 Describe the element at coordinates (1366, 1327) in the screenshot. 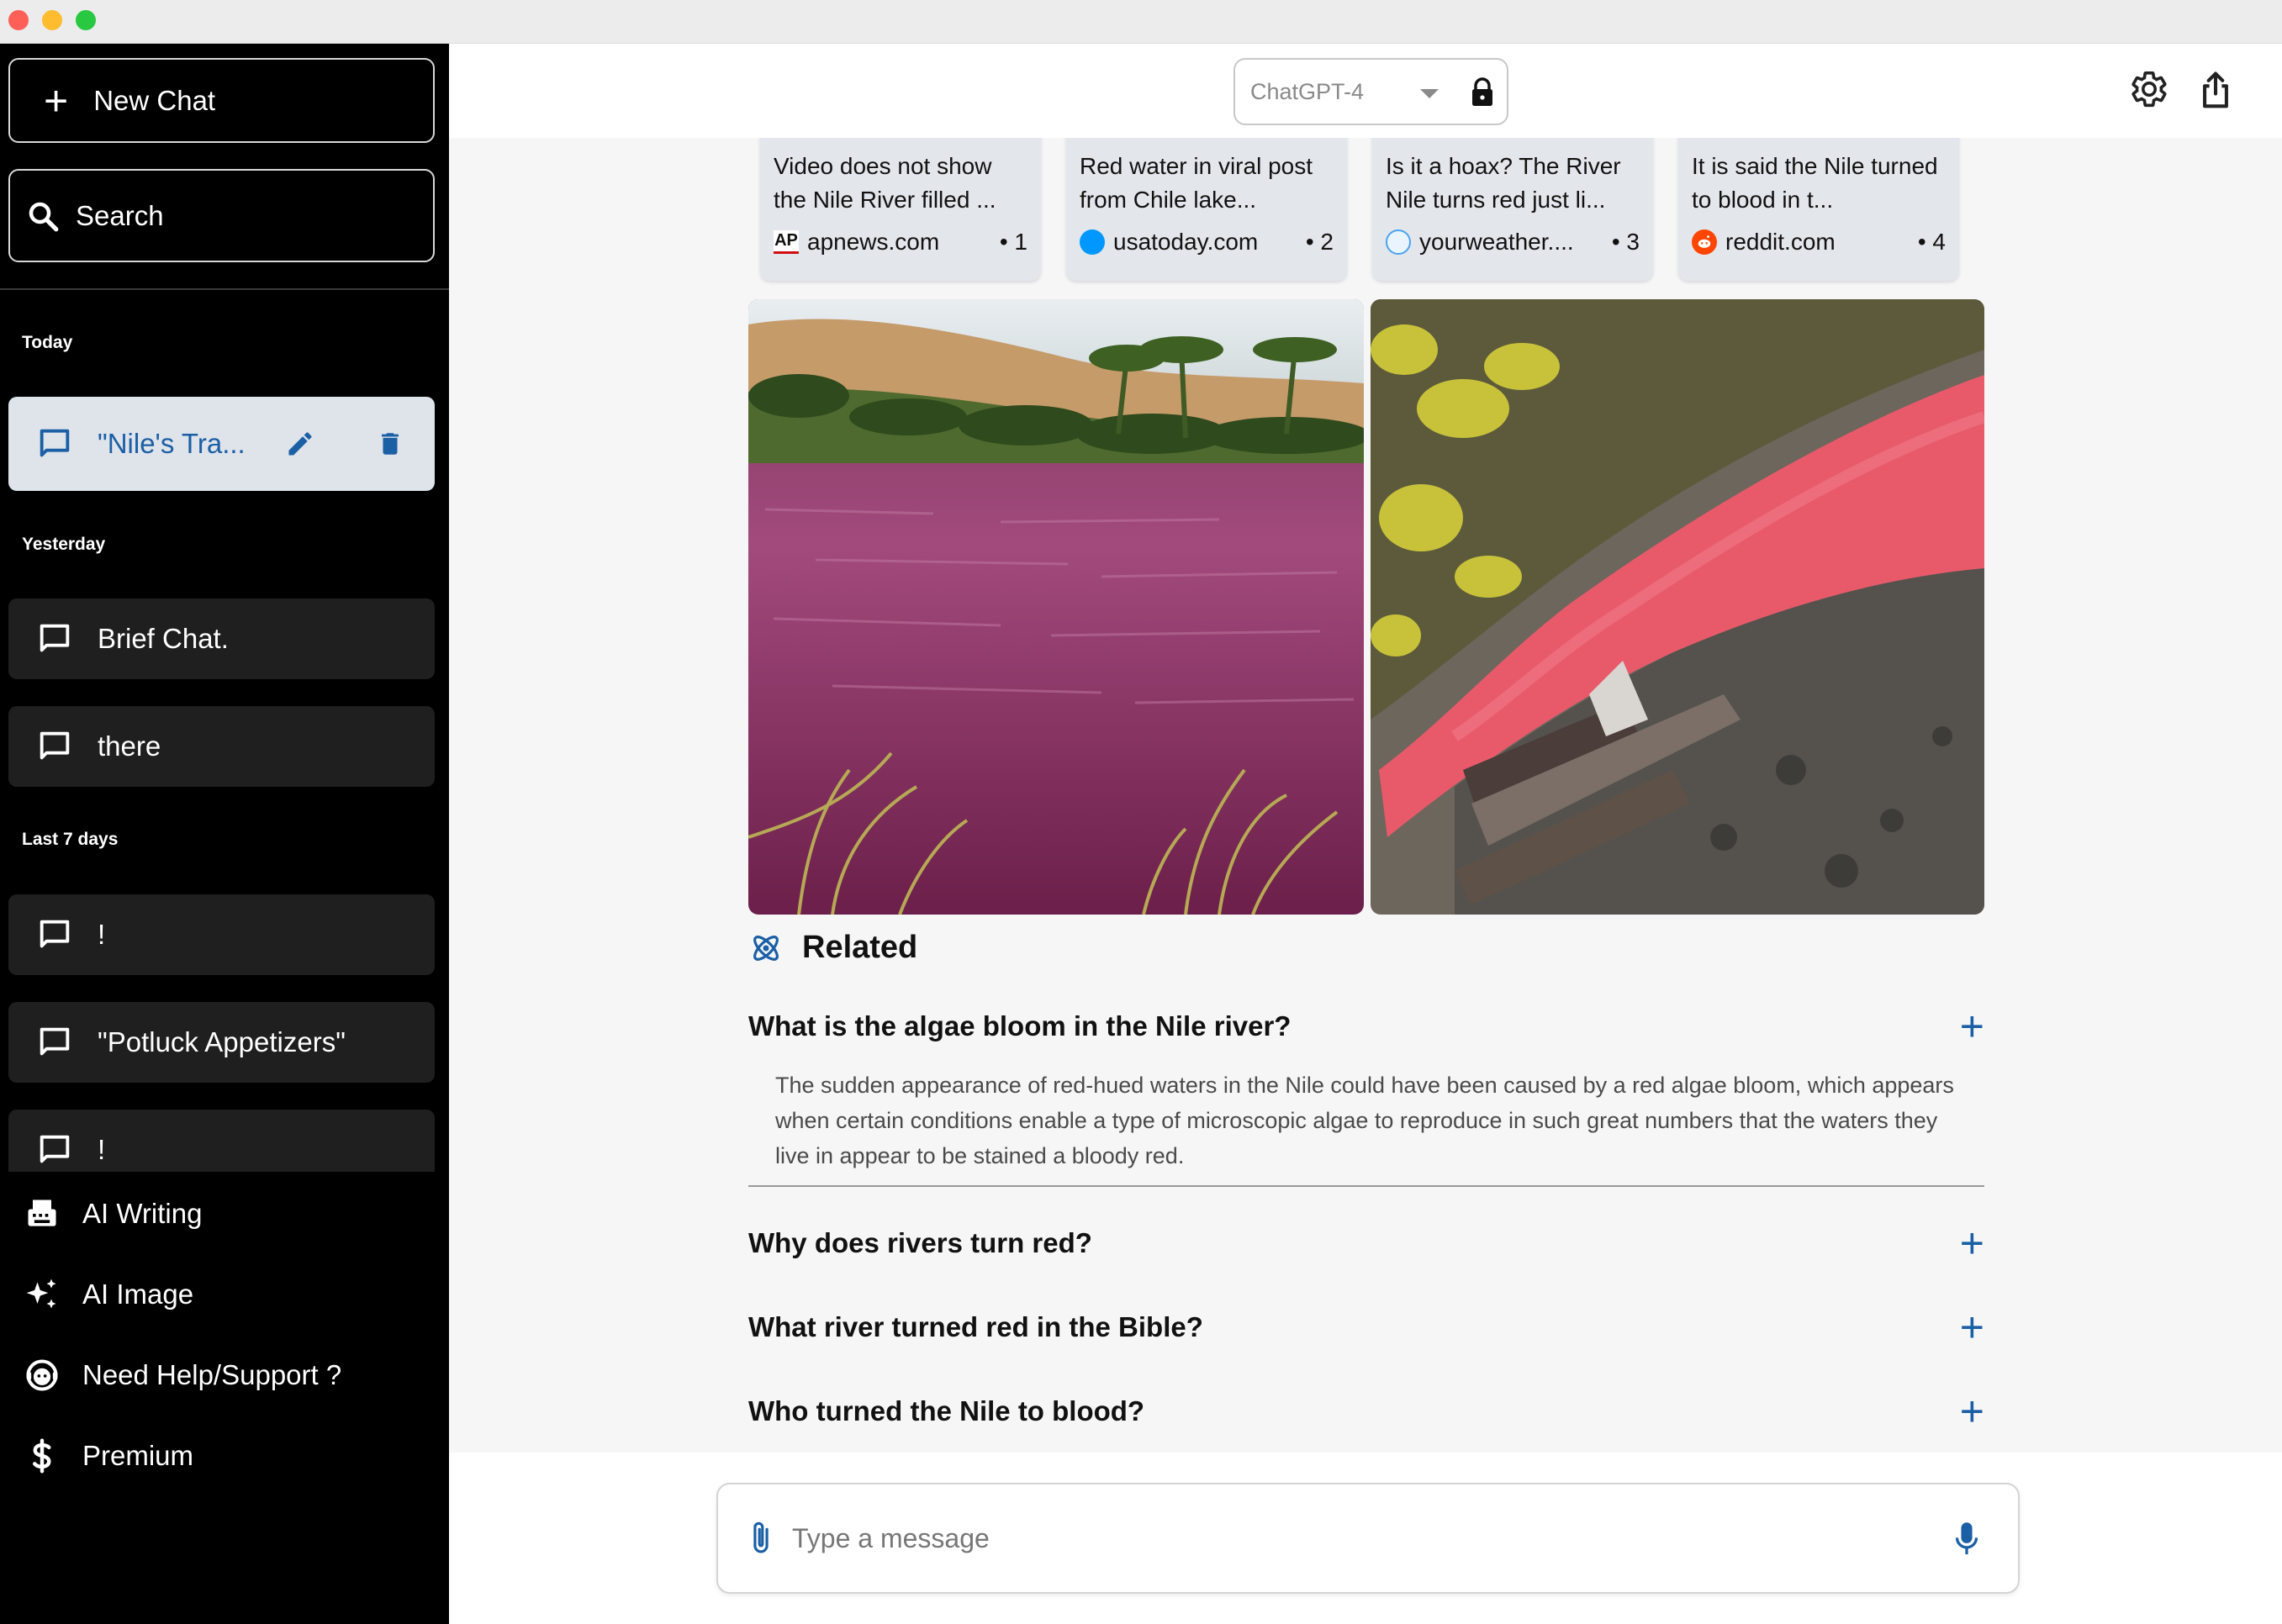

I see `related-question: What river turned red in the Bible? +` at that location.